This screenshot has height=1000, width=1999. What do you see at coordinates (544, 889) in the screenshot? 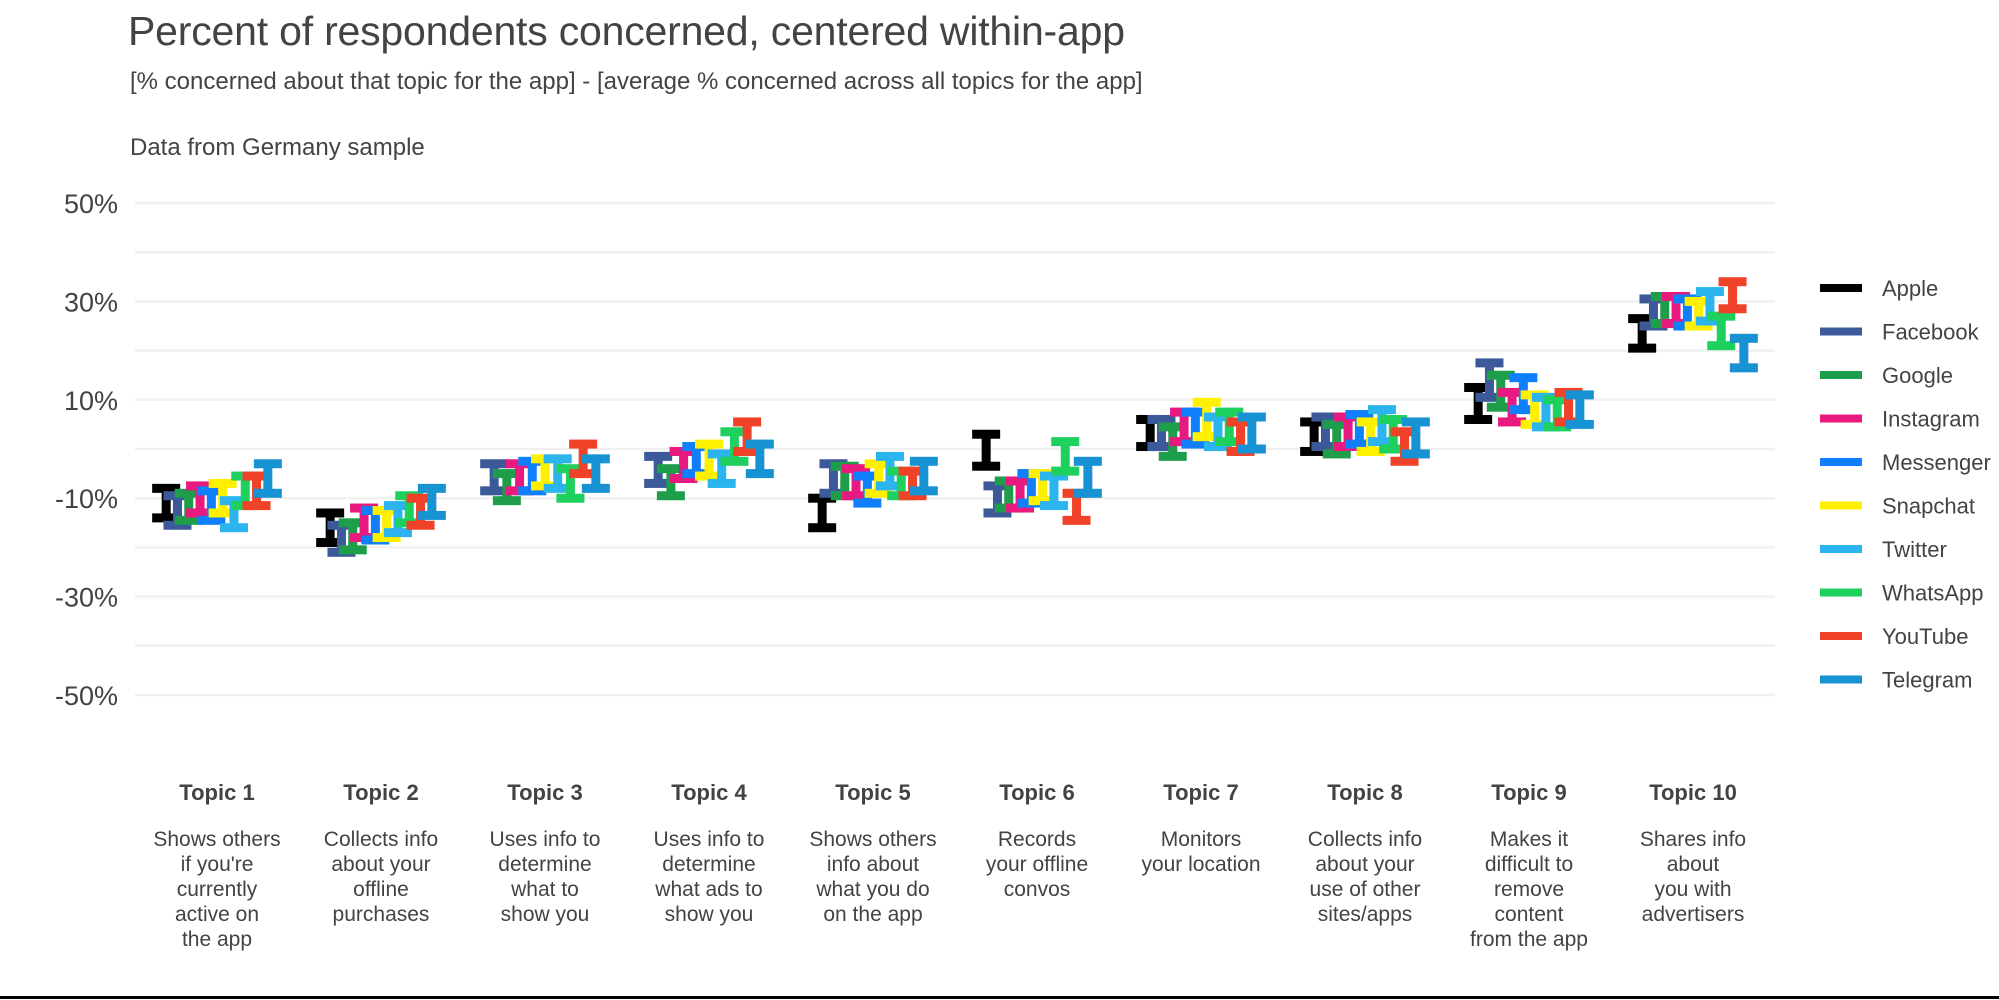
I see `x-axis-topic-description-line: what to` at bounding box center [544, 889].